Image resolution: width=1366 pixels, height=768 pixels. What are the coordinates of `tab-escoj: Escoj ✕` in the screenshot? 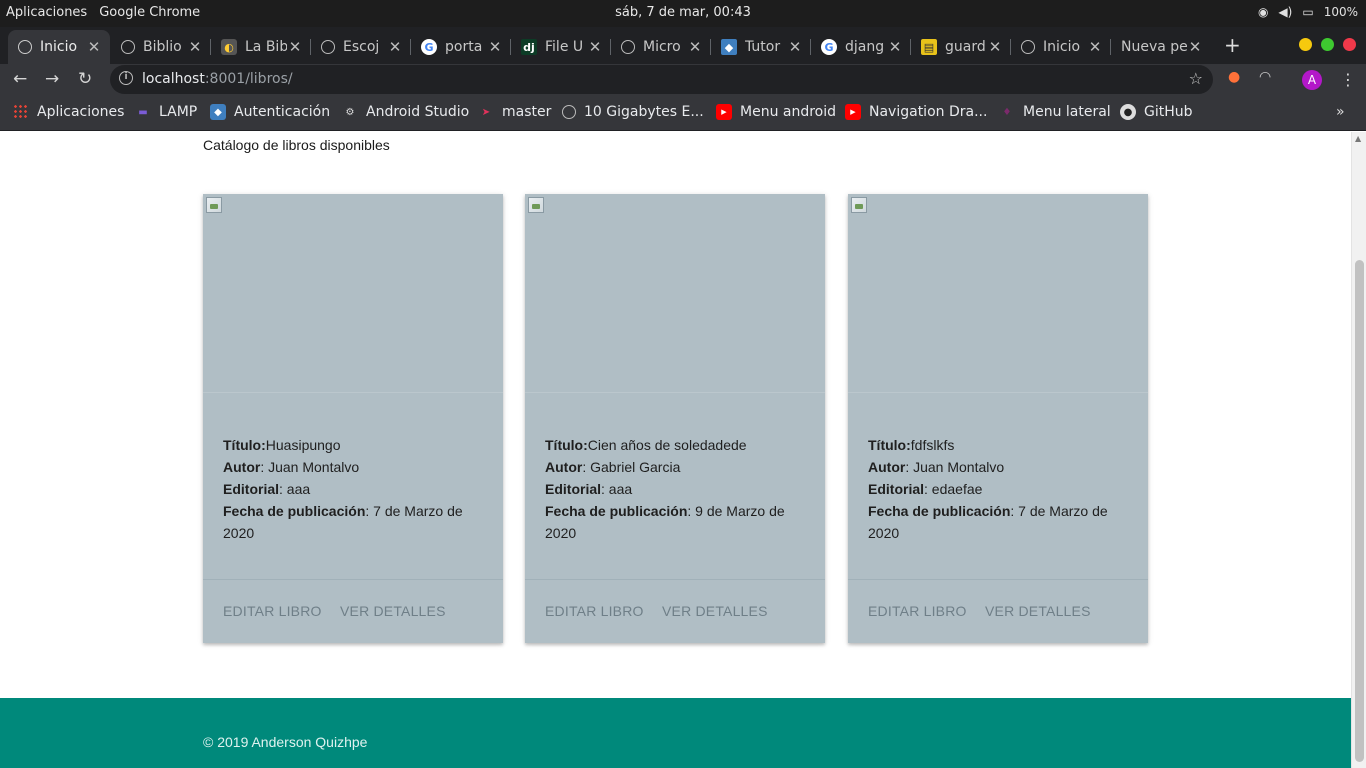 It's located at (361, 47).